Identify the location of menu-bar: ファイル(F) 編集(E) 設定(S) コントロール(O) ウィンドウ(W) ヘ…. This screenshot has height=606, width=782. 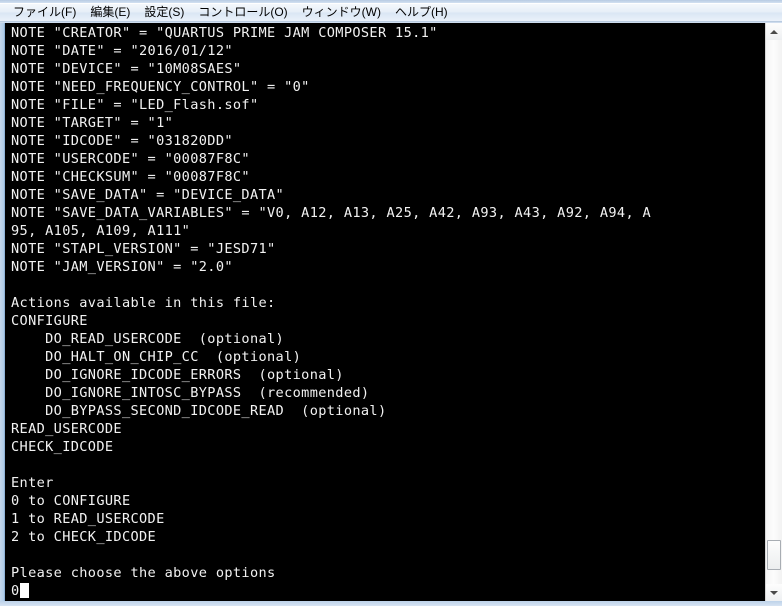
(391, 13).